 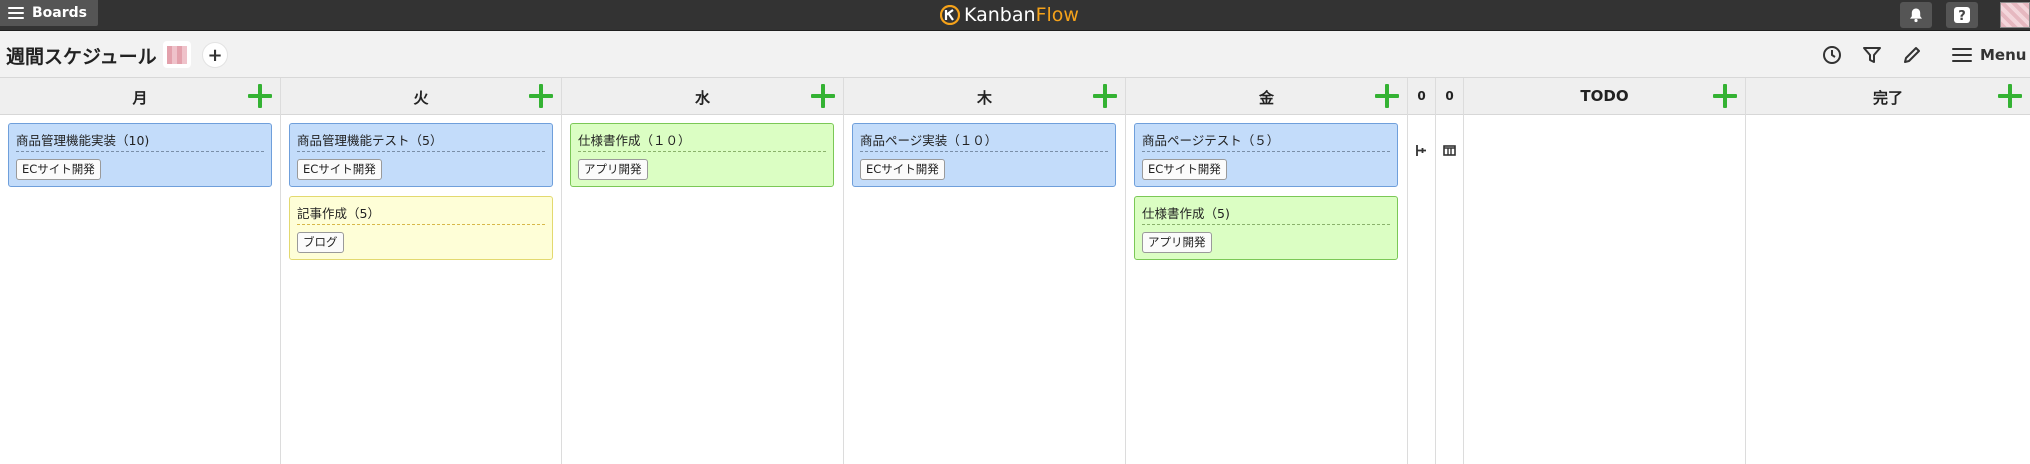 I want to click on menu-label: Menu, so click(x=2003, y=55).